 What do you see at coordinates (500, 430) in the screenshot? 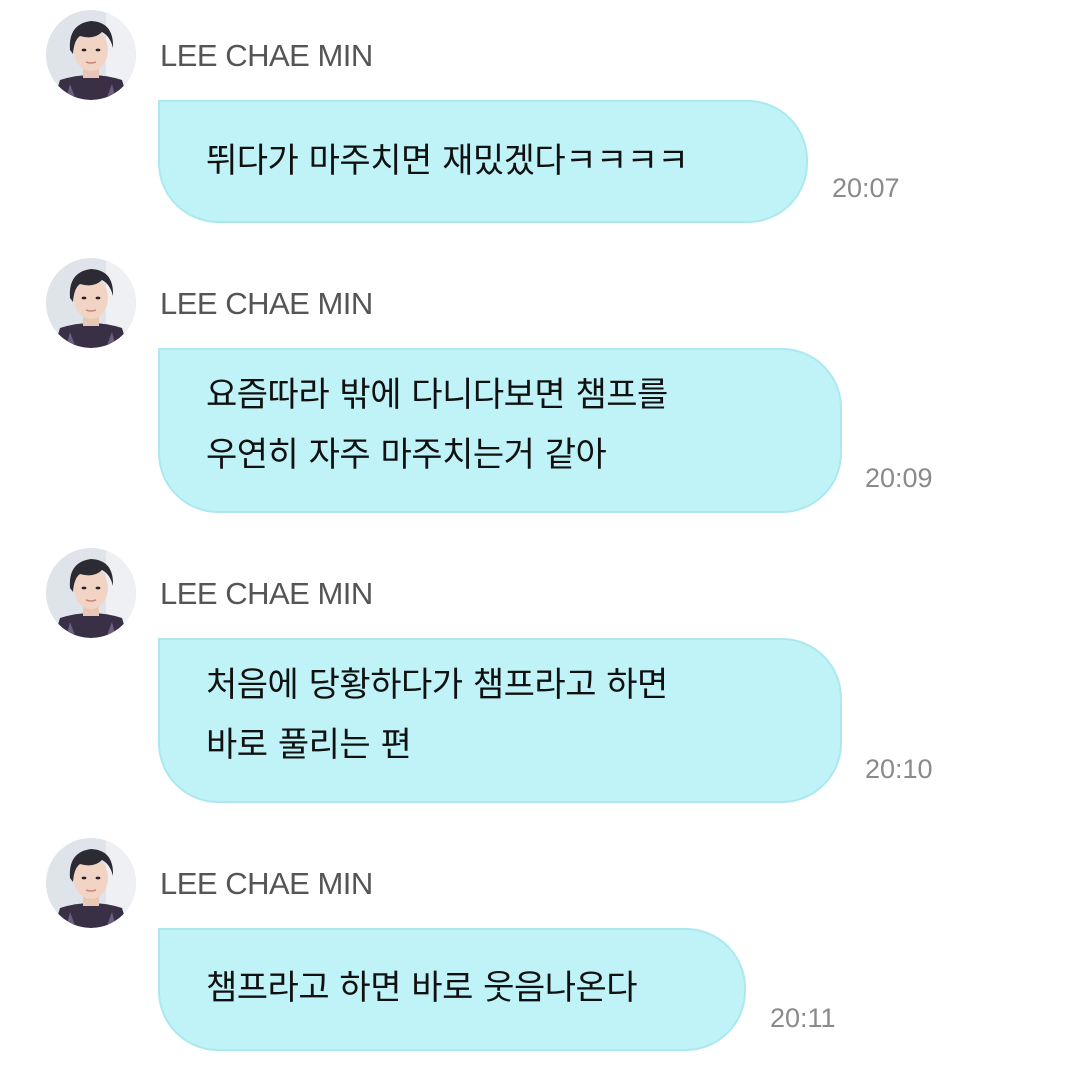
I see `message-bubble: 요즘따라 밖에 다니다보면 챔프를 우연히 자주 마주치는거 같아` at bounding box center [500, 430].